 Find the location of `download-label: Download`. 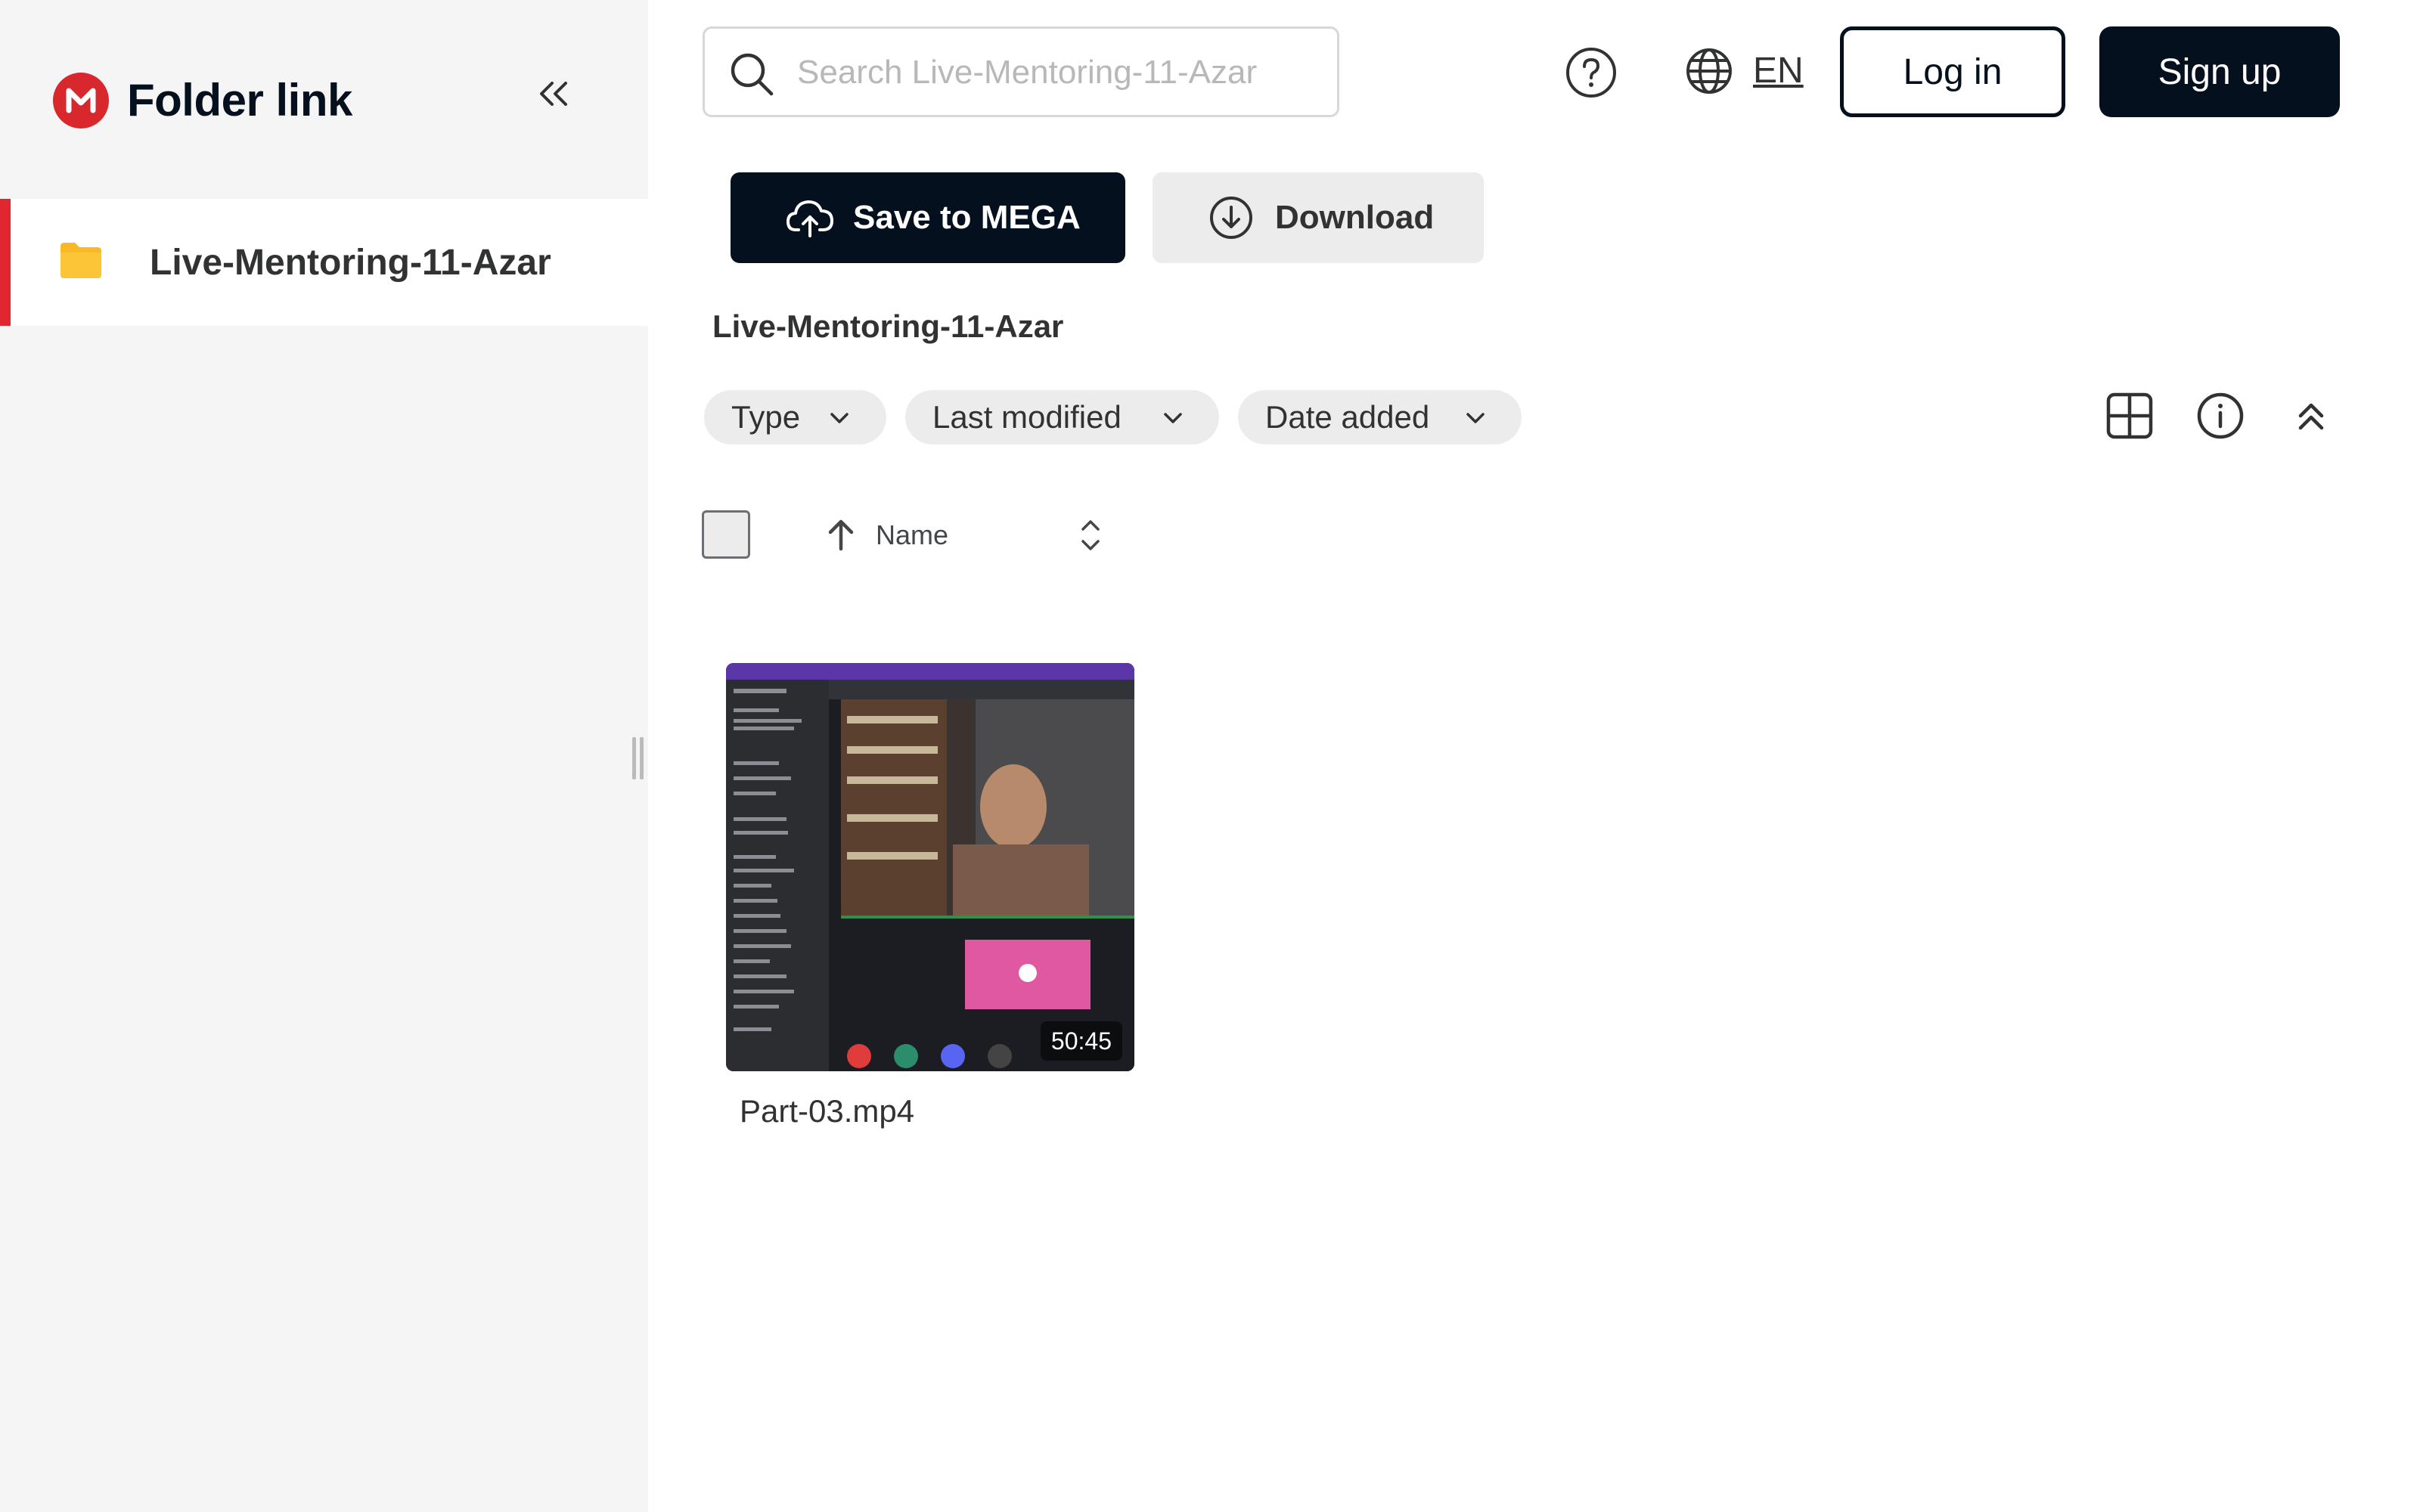

download-label: Download is located at coordinates (1355, 217).